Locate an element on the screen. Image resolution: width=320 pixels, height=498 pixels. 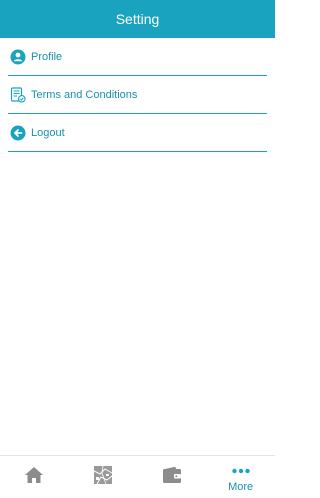
tab-home is located at coordinates (34, 477).